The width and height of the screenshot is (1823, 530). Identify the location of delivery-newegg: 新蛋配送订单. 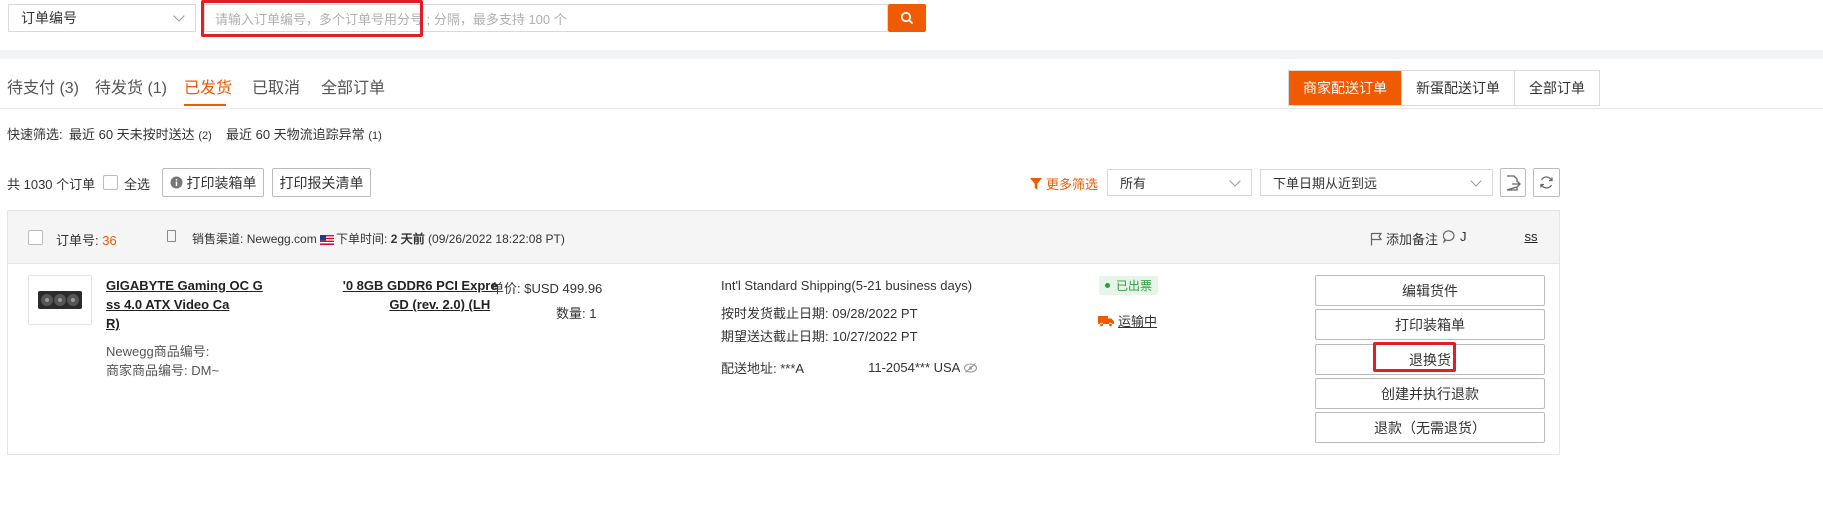
(1457, 88).